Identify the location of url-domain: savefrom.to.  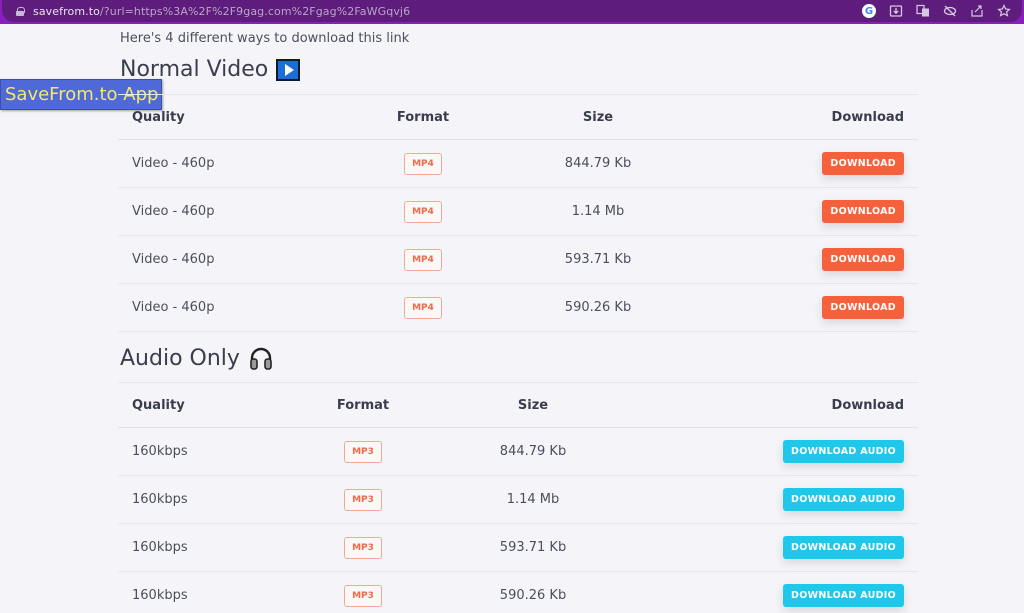
(66, 11).